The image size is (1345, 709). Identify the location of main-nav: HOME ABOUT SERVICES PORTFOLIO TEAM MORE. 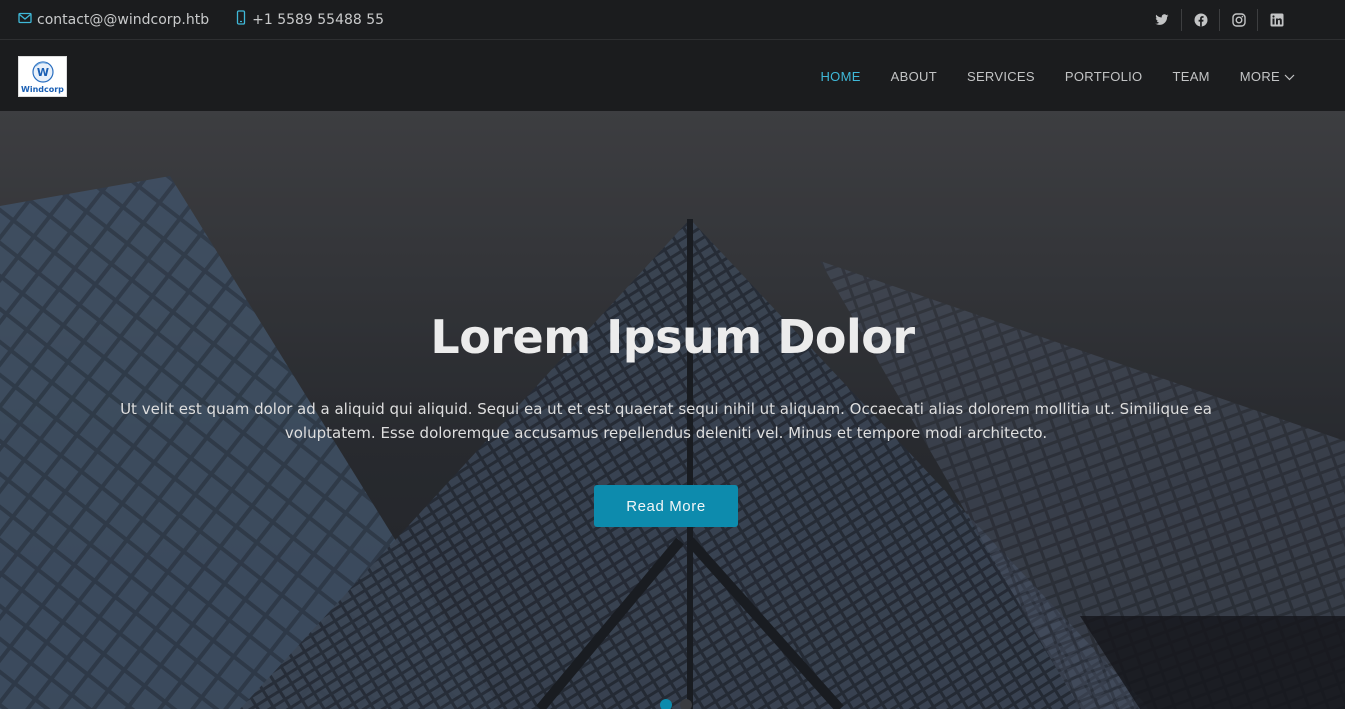
(1042, 76).